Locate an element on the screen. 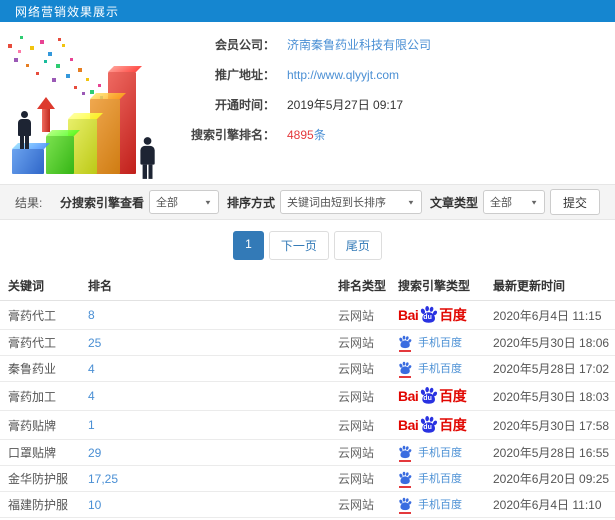 The height and width of the screenshot is (520, 615). bar-chart-illustration is located at coordinates (90, 105).